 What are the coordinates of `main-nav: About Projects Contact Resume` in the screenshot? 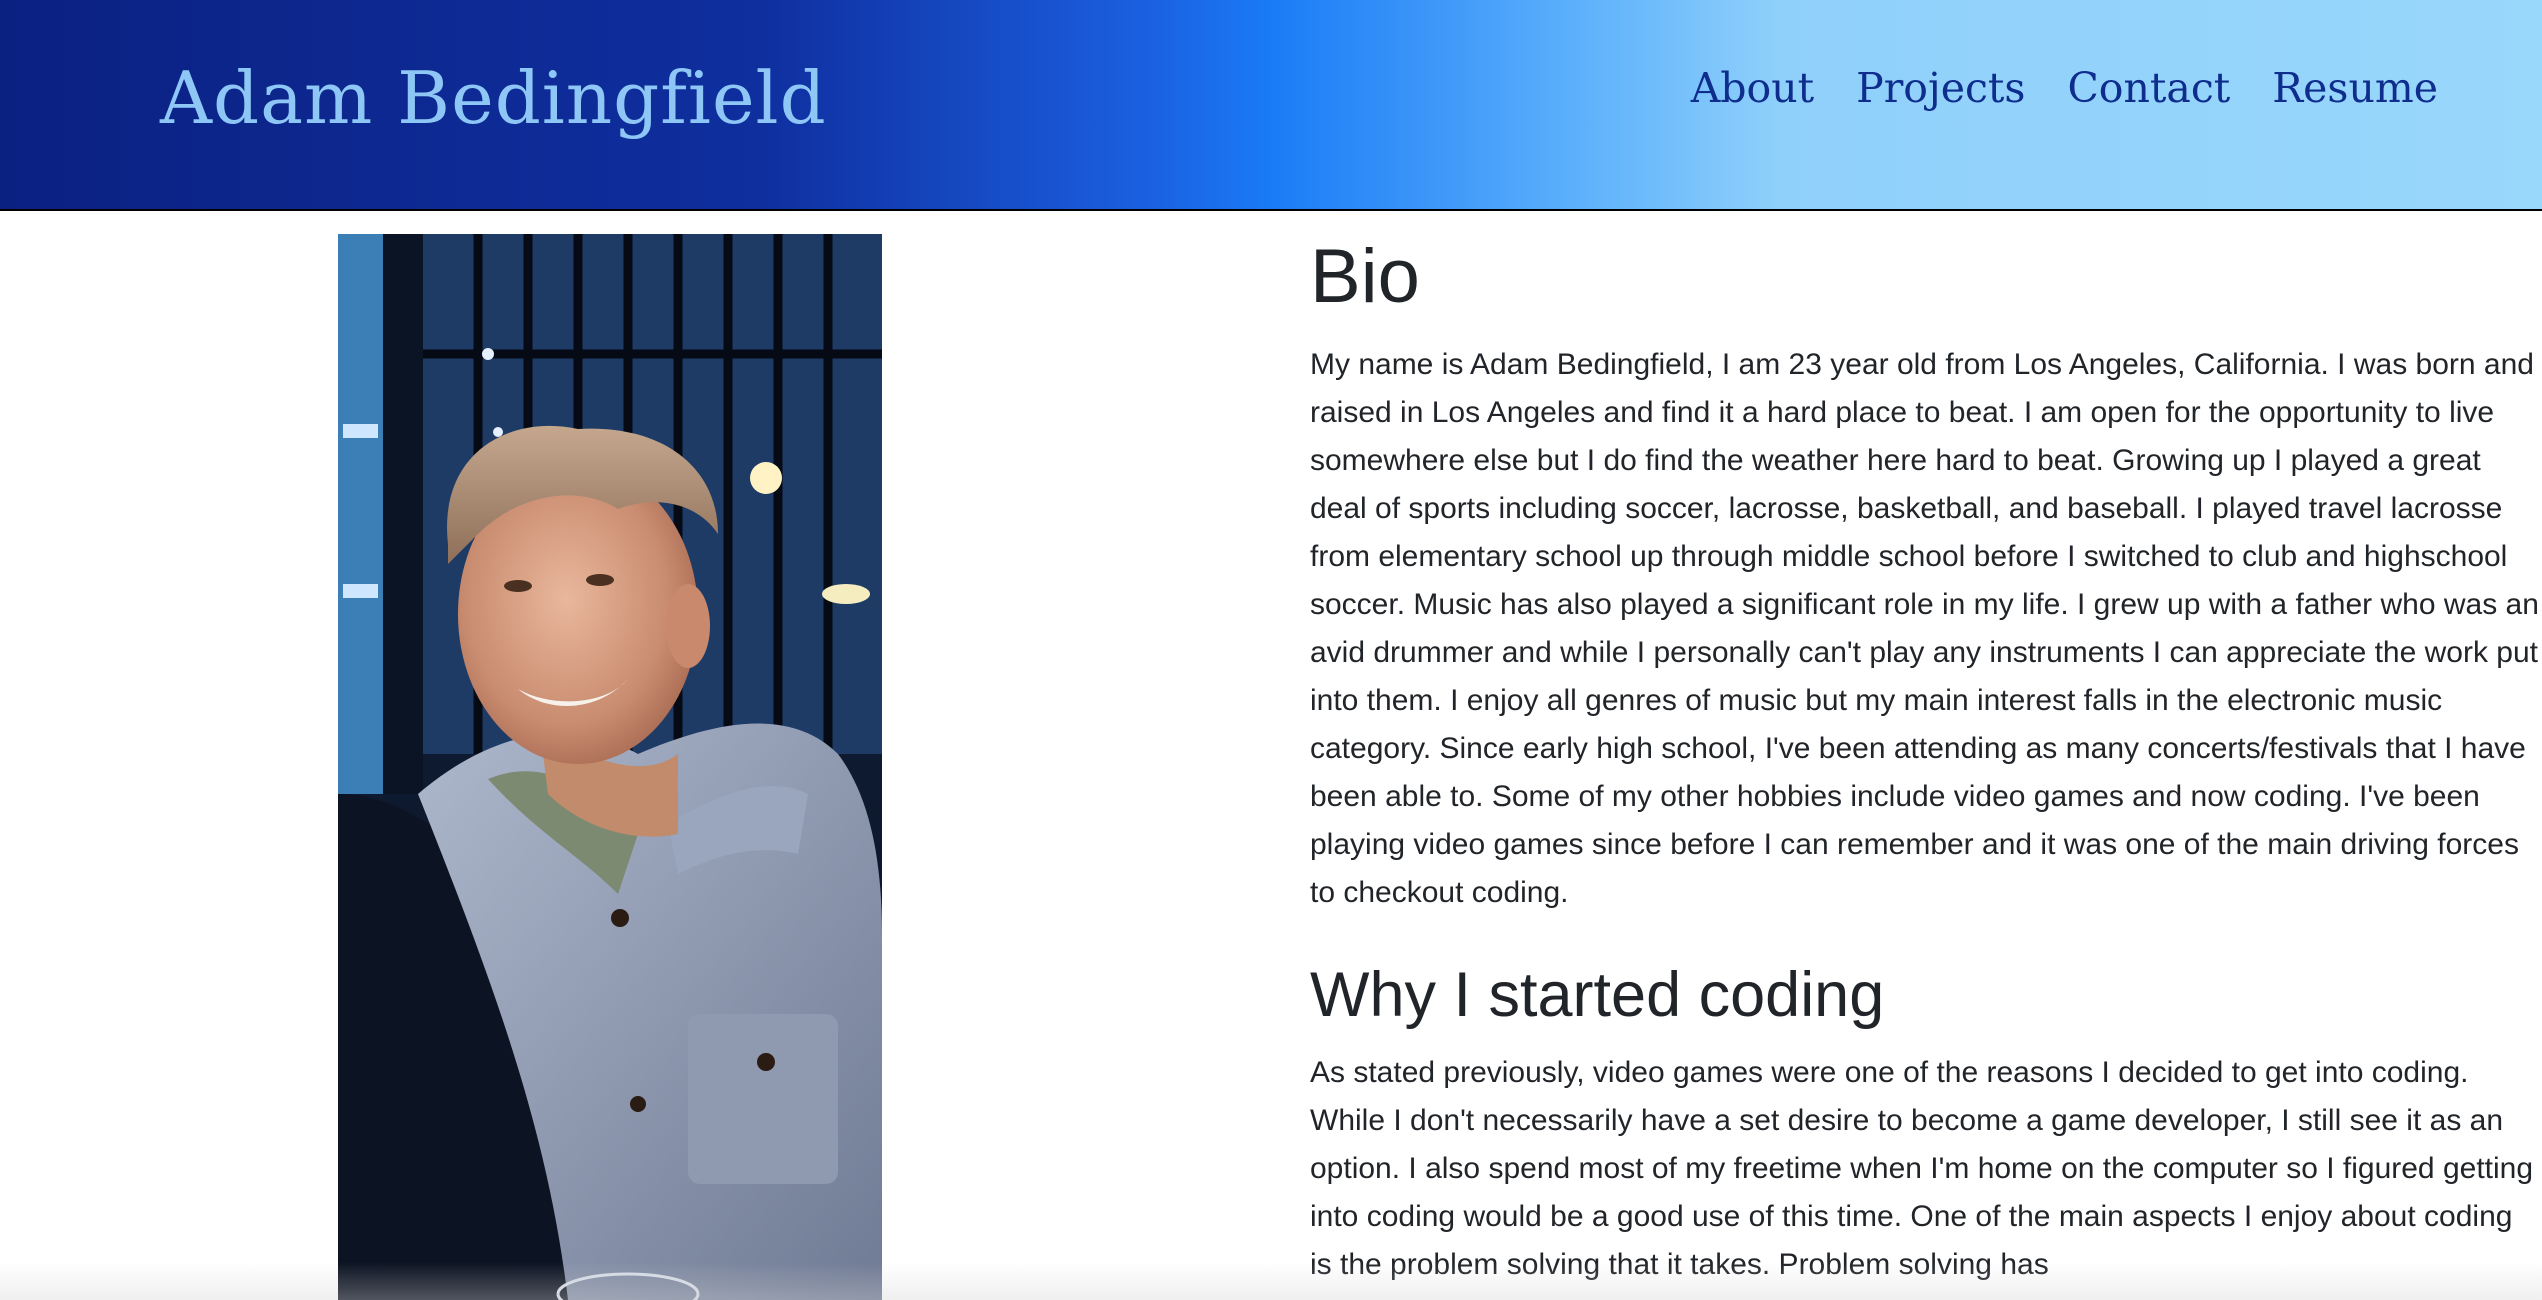 It's located at (2064, 88).